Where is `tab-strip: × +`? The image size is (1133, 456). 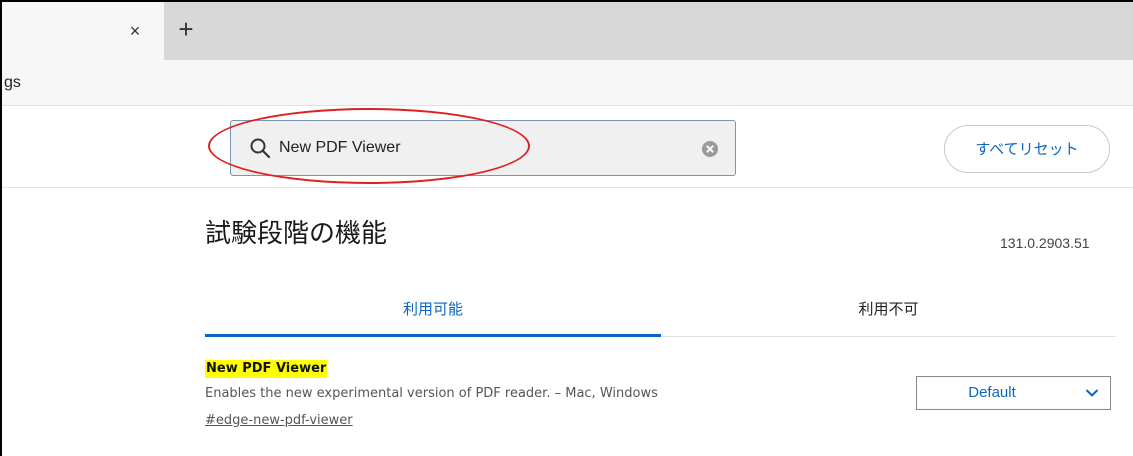
tab-strip: × + is located at coordinates (567, 31).